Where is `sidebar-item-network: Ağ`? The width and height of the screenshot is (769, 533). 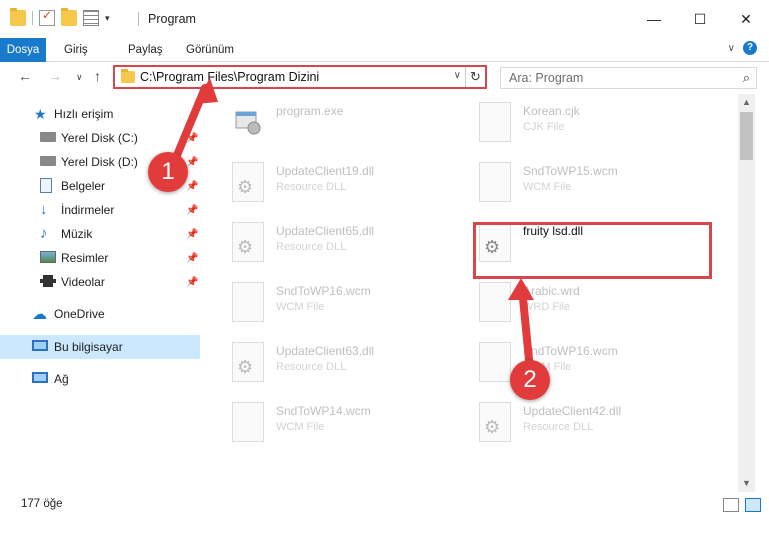 sidebar-item-network: Ağ is located at coordinates (100, 379).